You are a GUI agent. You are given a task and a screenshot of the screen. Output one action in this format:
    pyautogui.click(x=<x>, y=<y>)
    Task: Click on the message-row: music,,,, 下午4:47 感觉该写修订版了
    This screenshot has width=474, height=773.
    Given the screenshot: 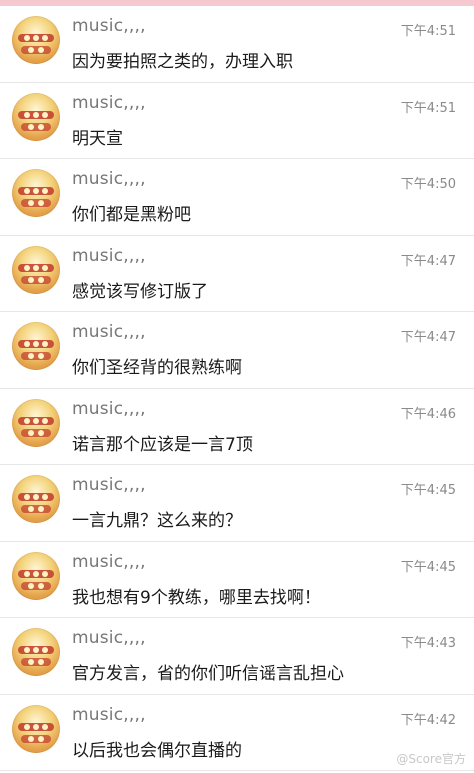 What is the action you would take?
    pyautogui.click(x=237, y=273)
    